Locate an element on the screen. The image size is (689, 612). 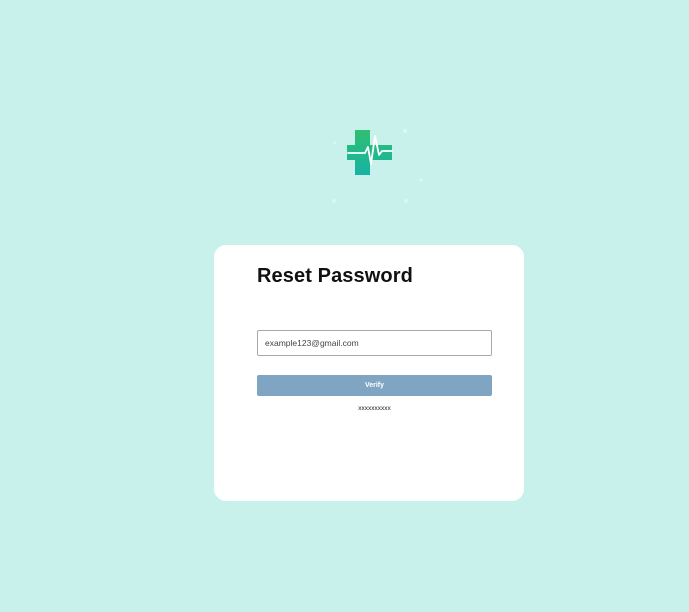
medical-cross-heartbeat-icon is located at coordinates (380, 153).